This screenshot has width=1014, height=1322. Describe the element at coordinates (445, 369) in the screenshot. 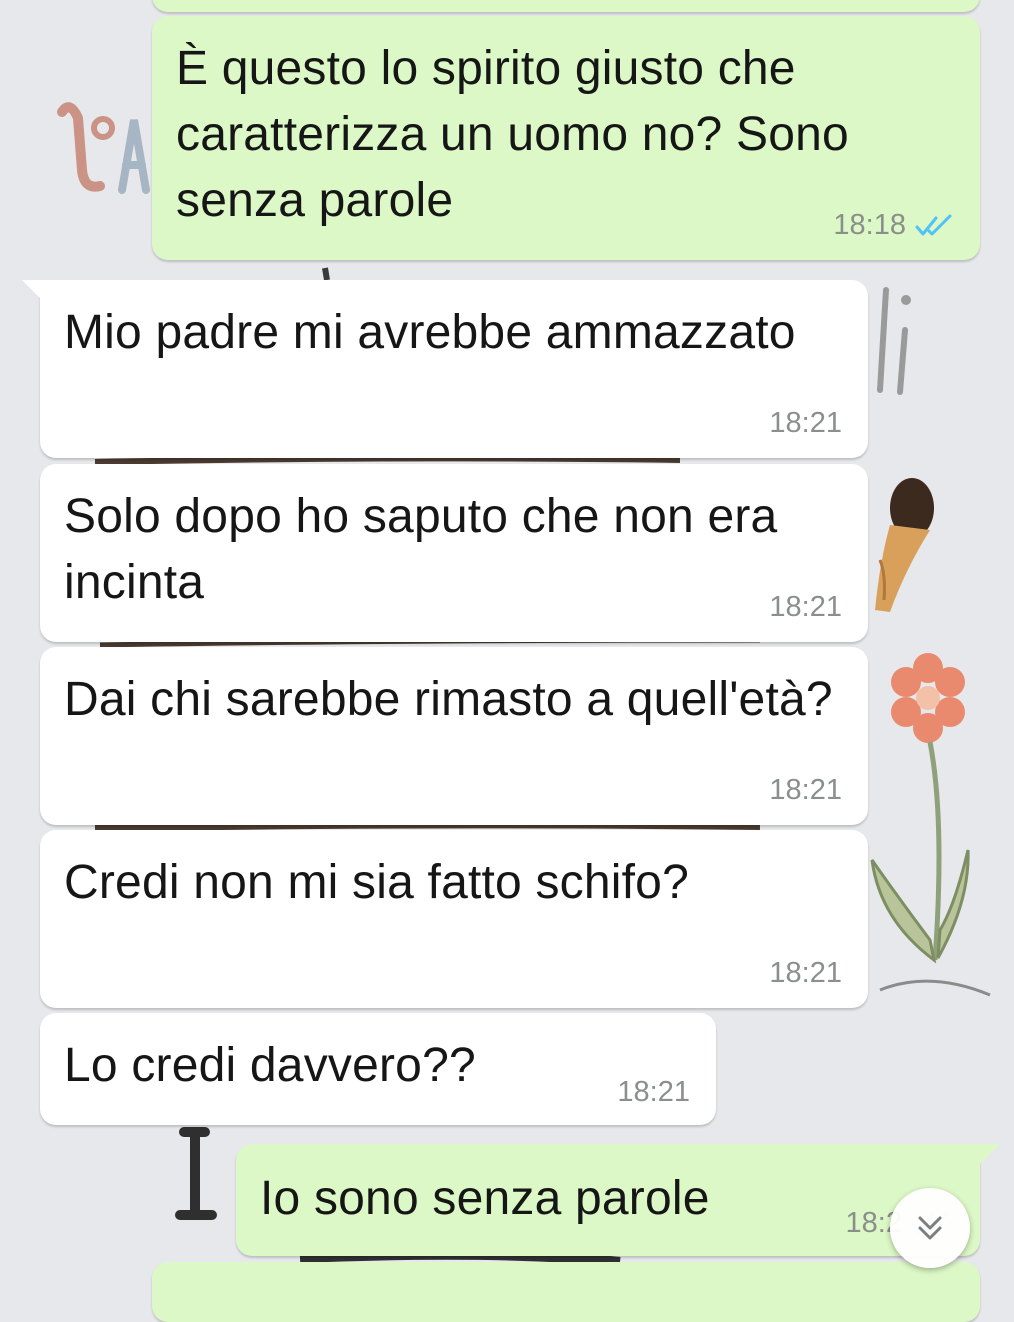

I see `message-bubble-incoming: Mio padre mi avrebbe ammazzato 18:21` at that location.